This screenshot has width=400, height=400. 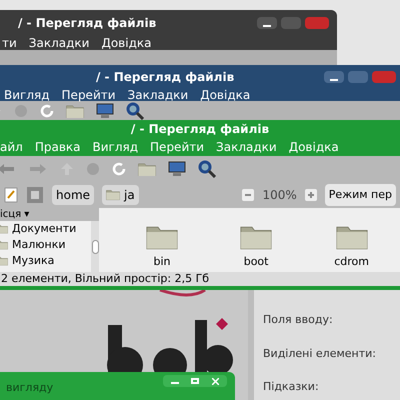 What do you see at coordinates (320, 354) in the screenshot?
I see `field-label: Виділені елементи:` at bounding box center [320, 354].